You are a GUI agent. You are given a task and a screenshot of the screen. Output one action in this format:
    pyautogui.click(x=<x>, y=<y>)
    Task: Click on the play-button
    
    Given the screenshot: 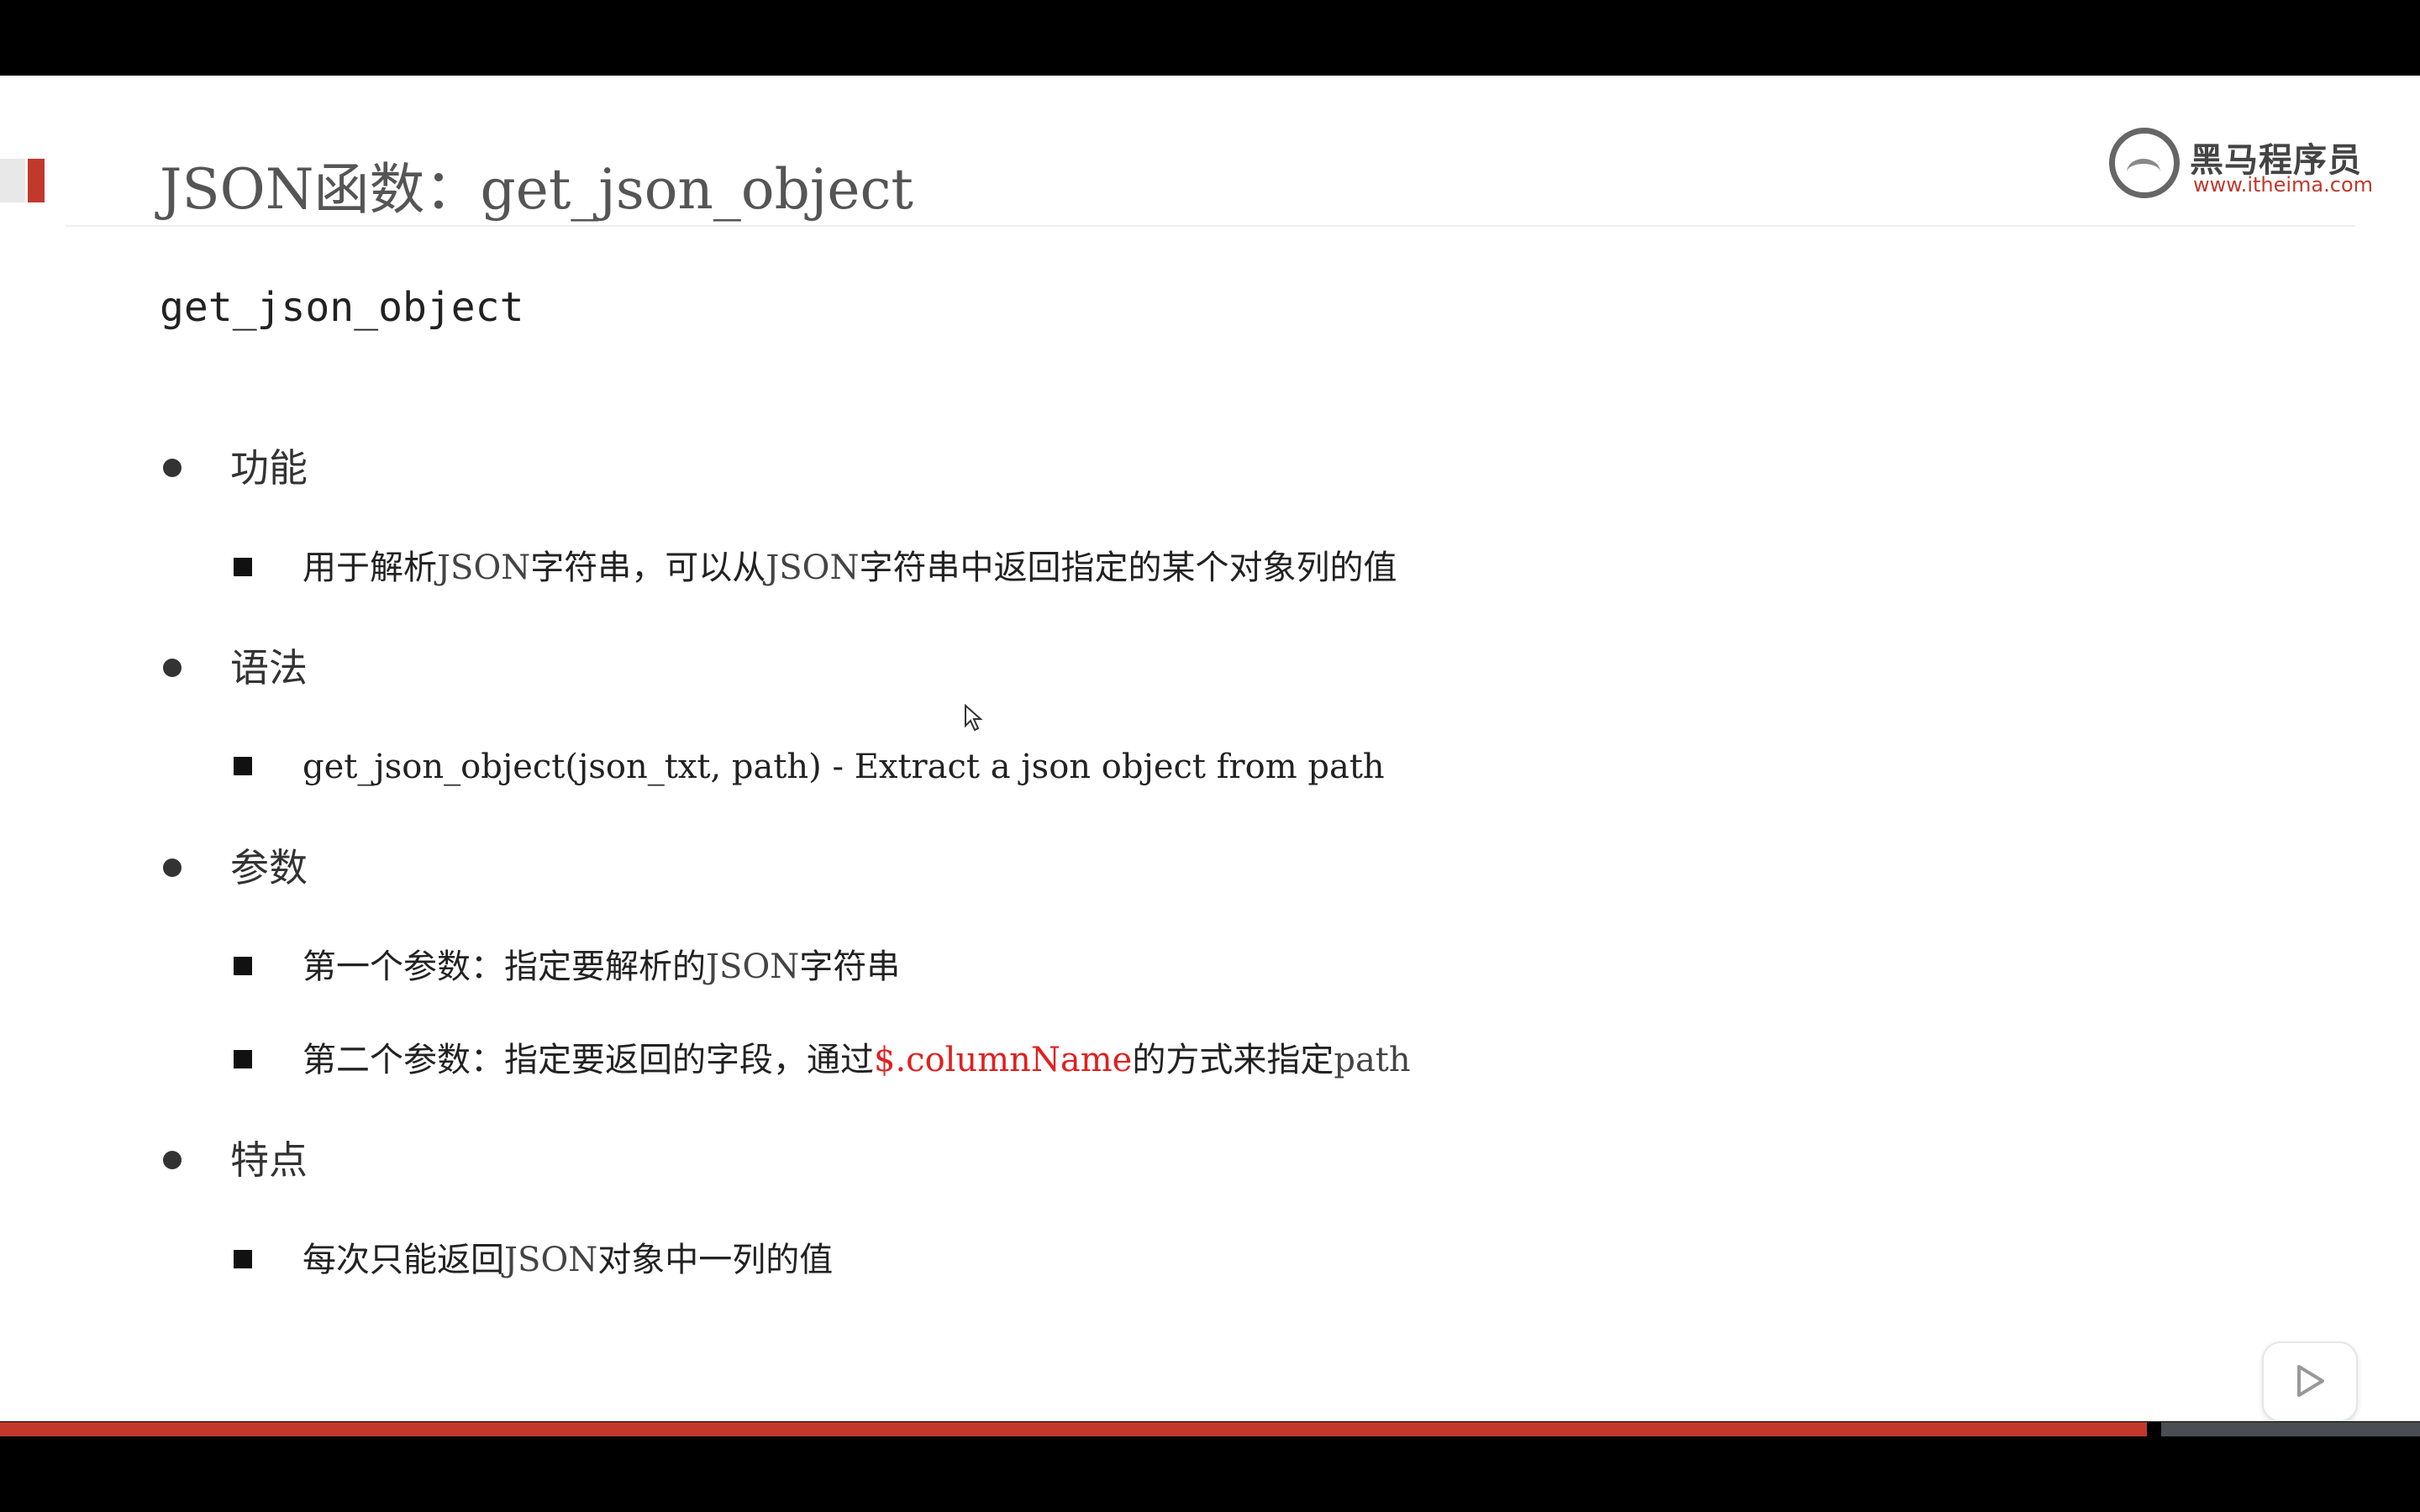 What is the action you would take?
    pyautogui.click(x=2310, y=1381)
    